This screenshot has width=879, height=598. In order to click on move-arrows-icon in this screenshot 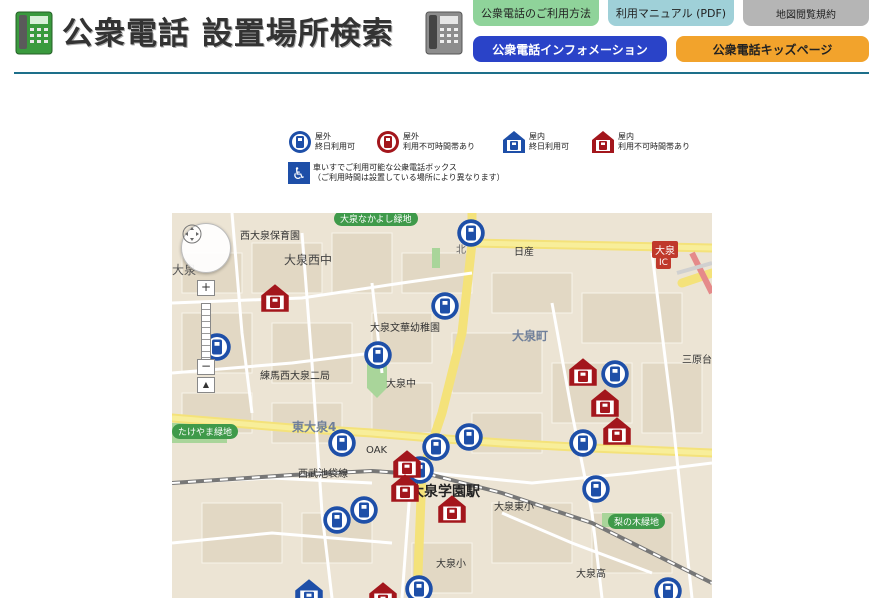, I will do `click(192, 234)`.